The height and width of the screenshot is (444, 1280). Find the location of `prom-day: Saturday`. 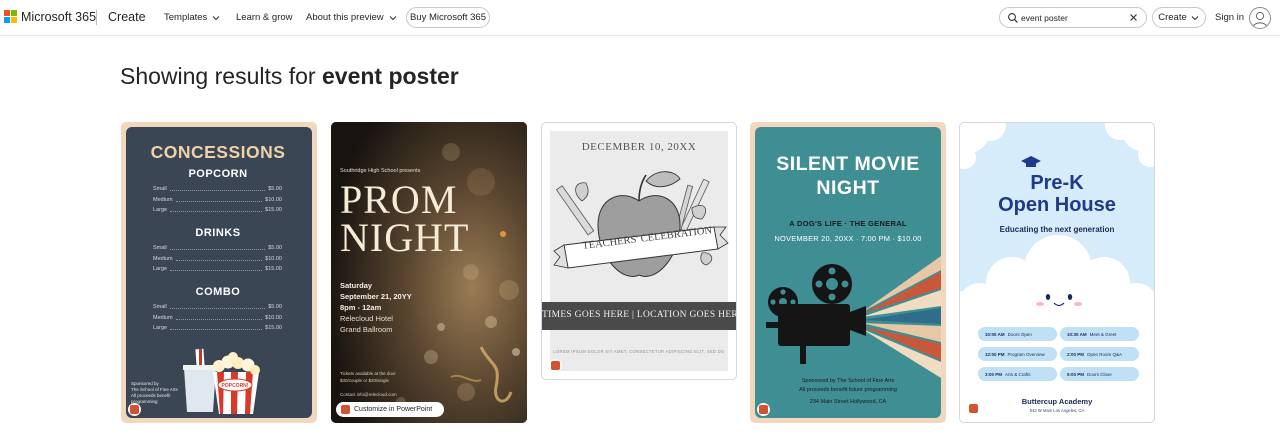

prom-day: Saturday is located at coordinates (356, 285).